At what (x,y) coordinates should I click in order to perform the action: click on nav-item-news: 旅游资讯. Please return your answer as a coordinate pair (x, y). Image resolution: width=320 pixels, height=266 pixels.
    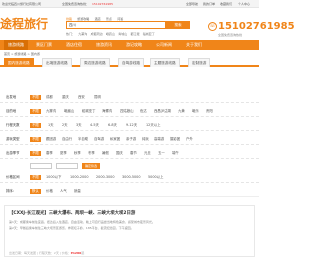
    Looking at the image, I should click on (104, 45).